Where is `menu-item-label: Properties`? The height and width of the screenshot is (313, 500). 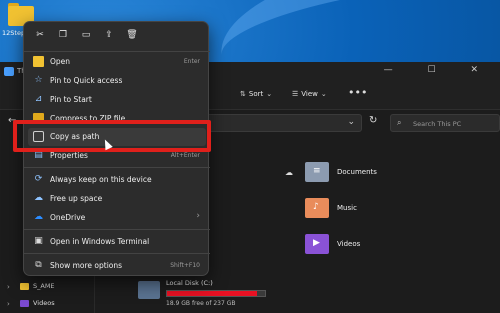
menu-item-label: Properties is located at coordinates (69, 155).